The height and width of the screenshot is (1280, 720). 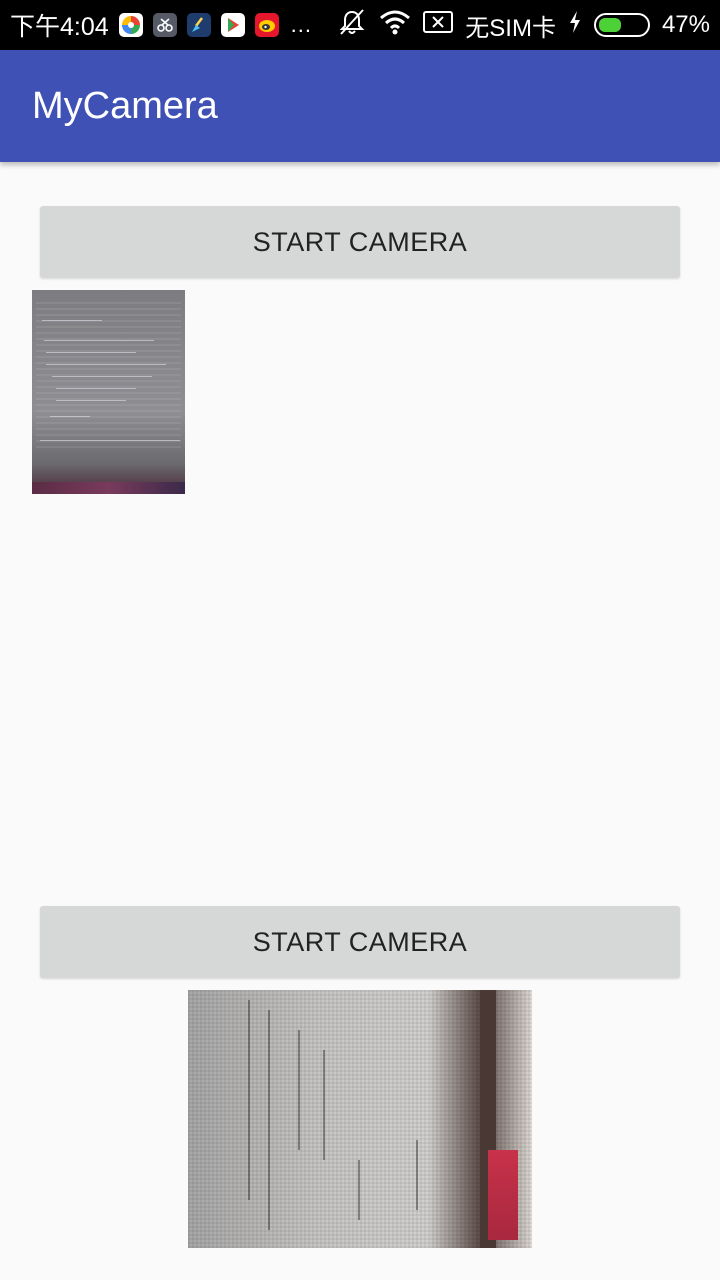 What do you see at coordinates (609, 25) in the screenshot?
I see `battery-level-fill` at bounding box center [609, 25].